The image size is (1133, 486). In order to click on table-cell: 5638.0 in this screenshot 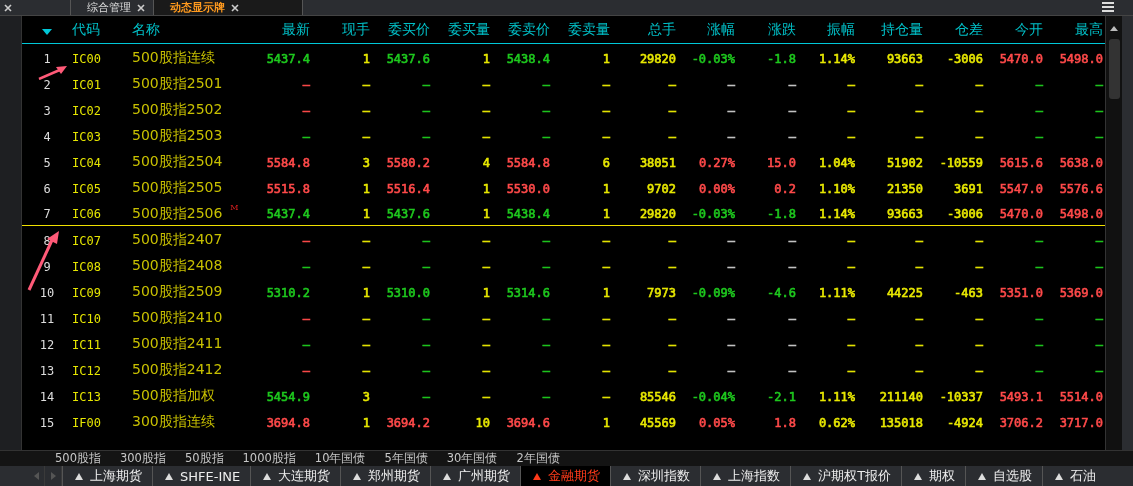, I will do `click(1081, 162)`.